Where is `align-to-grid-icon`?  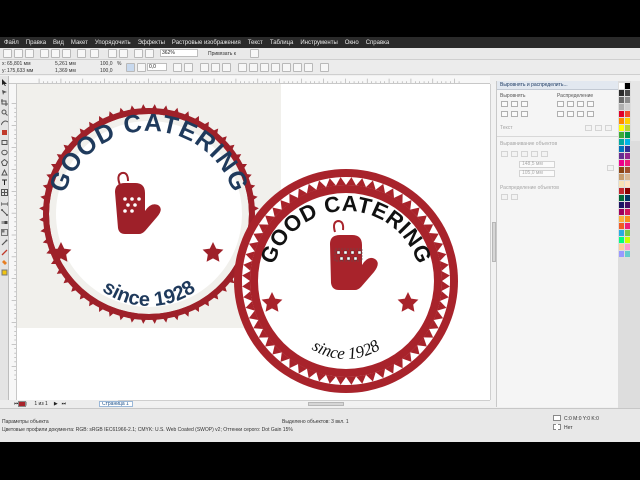
align-to-grid-icon is located at coordinates (534, 154).